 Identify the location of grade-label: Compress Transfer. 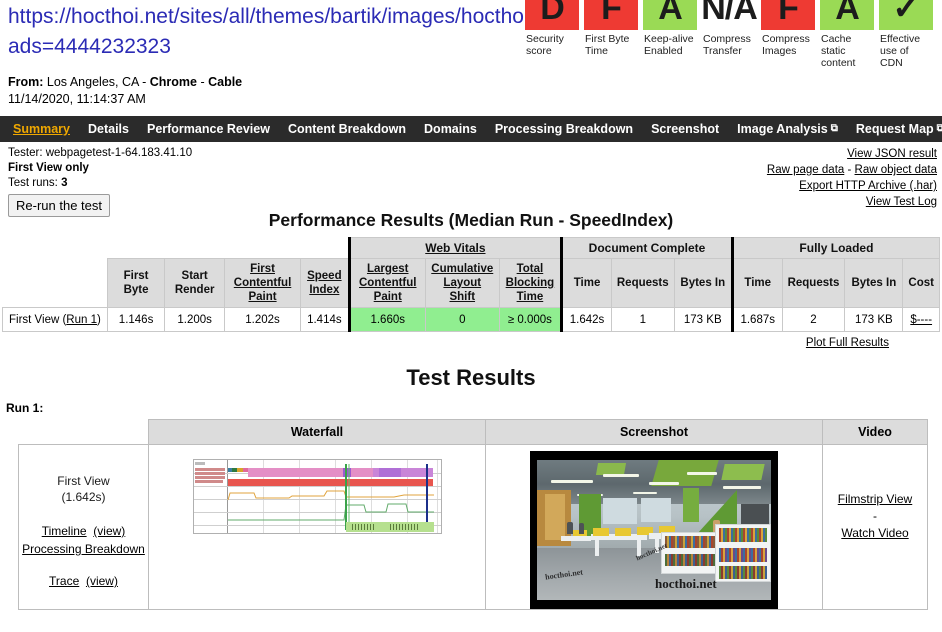
(727, 45).